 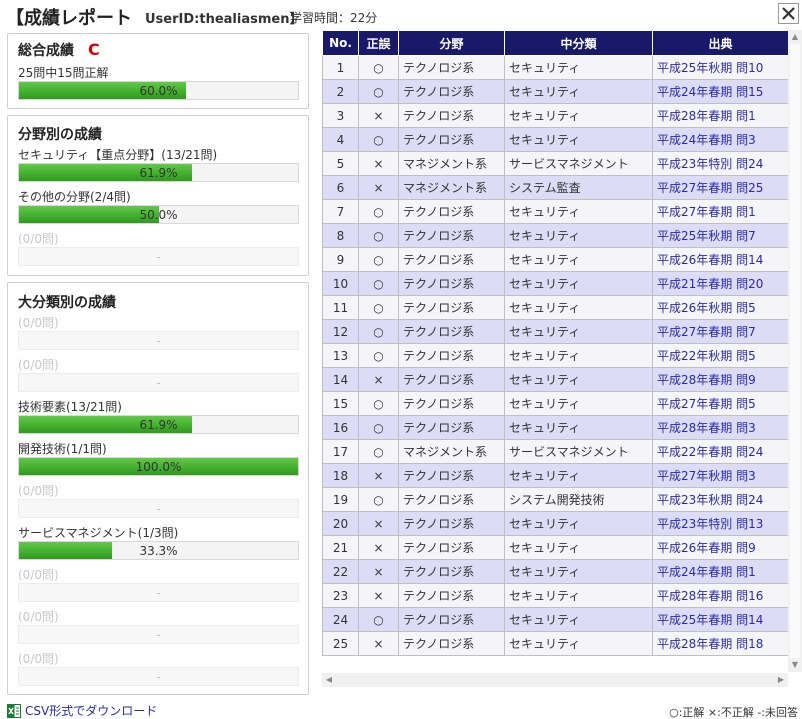 What do you see at coordinates (555, 235) in the screenshot?
I see `table-row: 8 ○ テクノロジ系 セキュリティ 平成25年秋期 問7` at bounding box center [555, 235].